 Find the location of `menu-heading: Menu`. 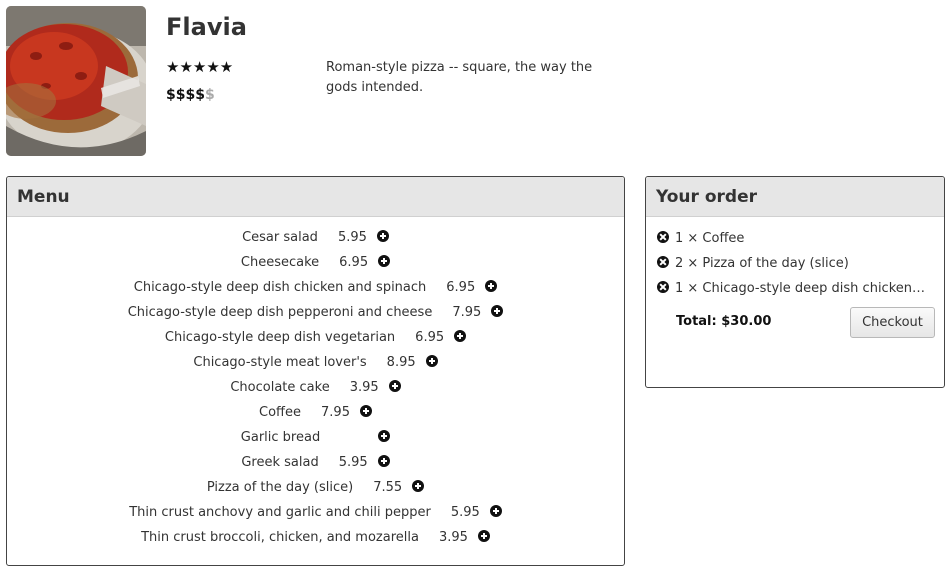

menu-heading: Menu is located at coordinates (315, 197).